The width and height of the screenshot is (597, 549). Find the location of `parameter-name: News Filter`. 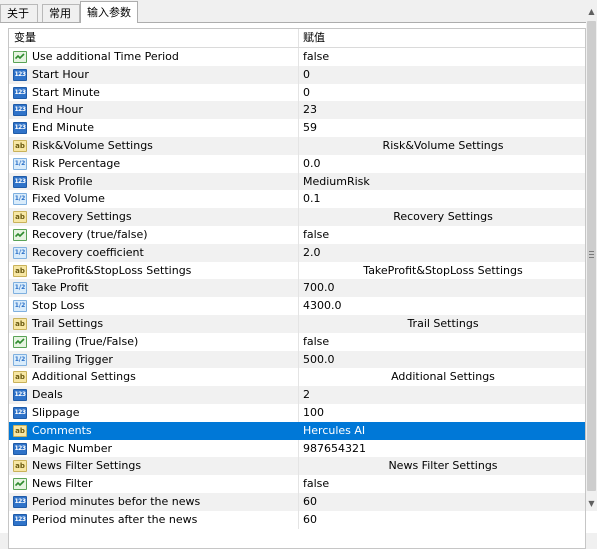

parameter-name: News Filter is located at coordinates (62, 484).